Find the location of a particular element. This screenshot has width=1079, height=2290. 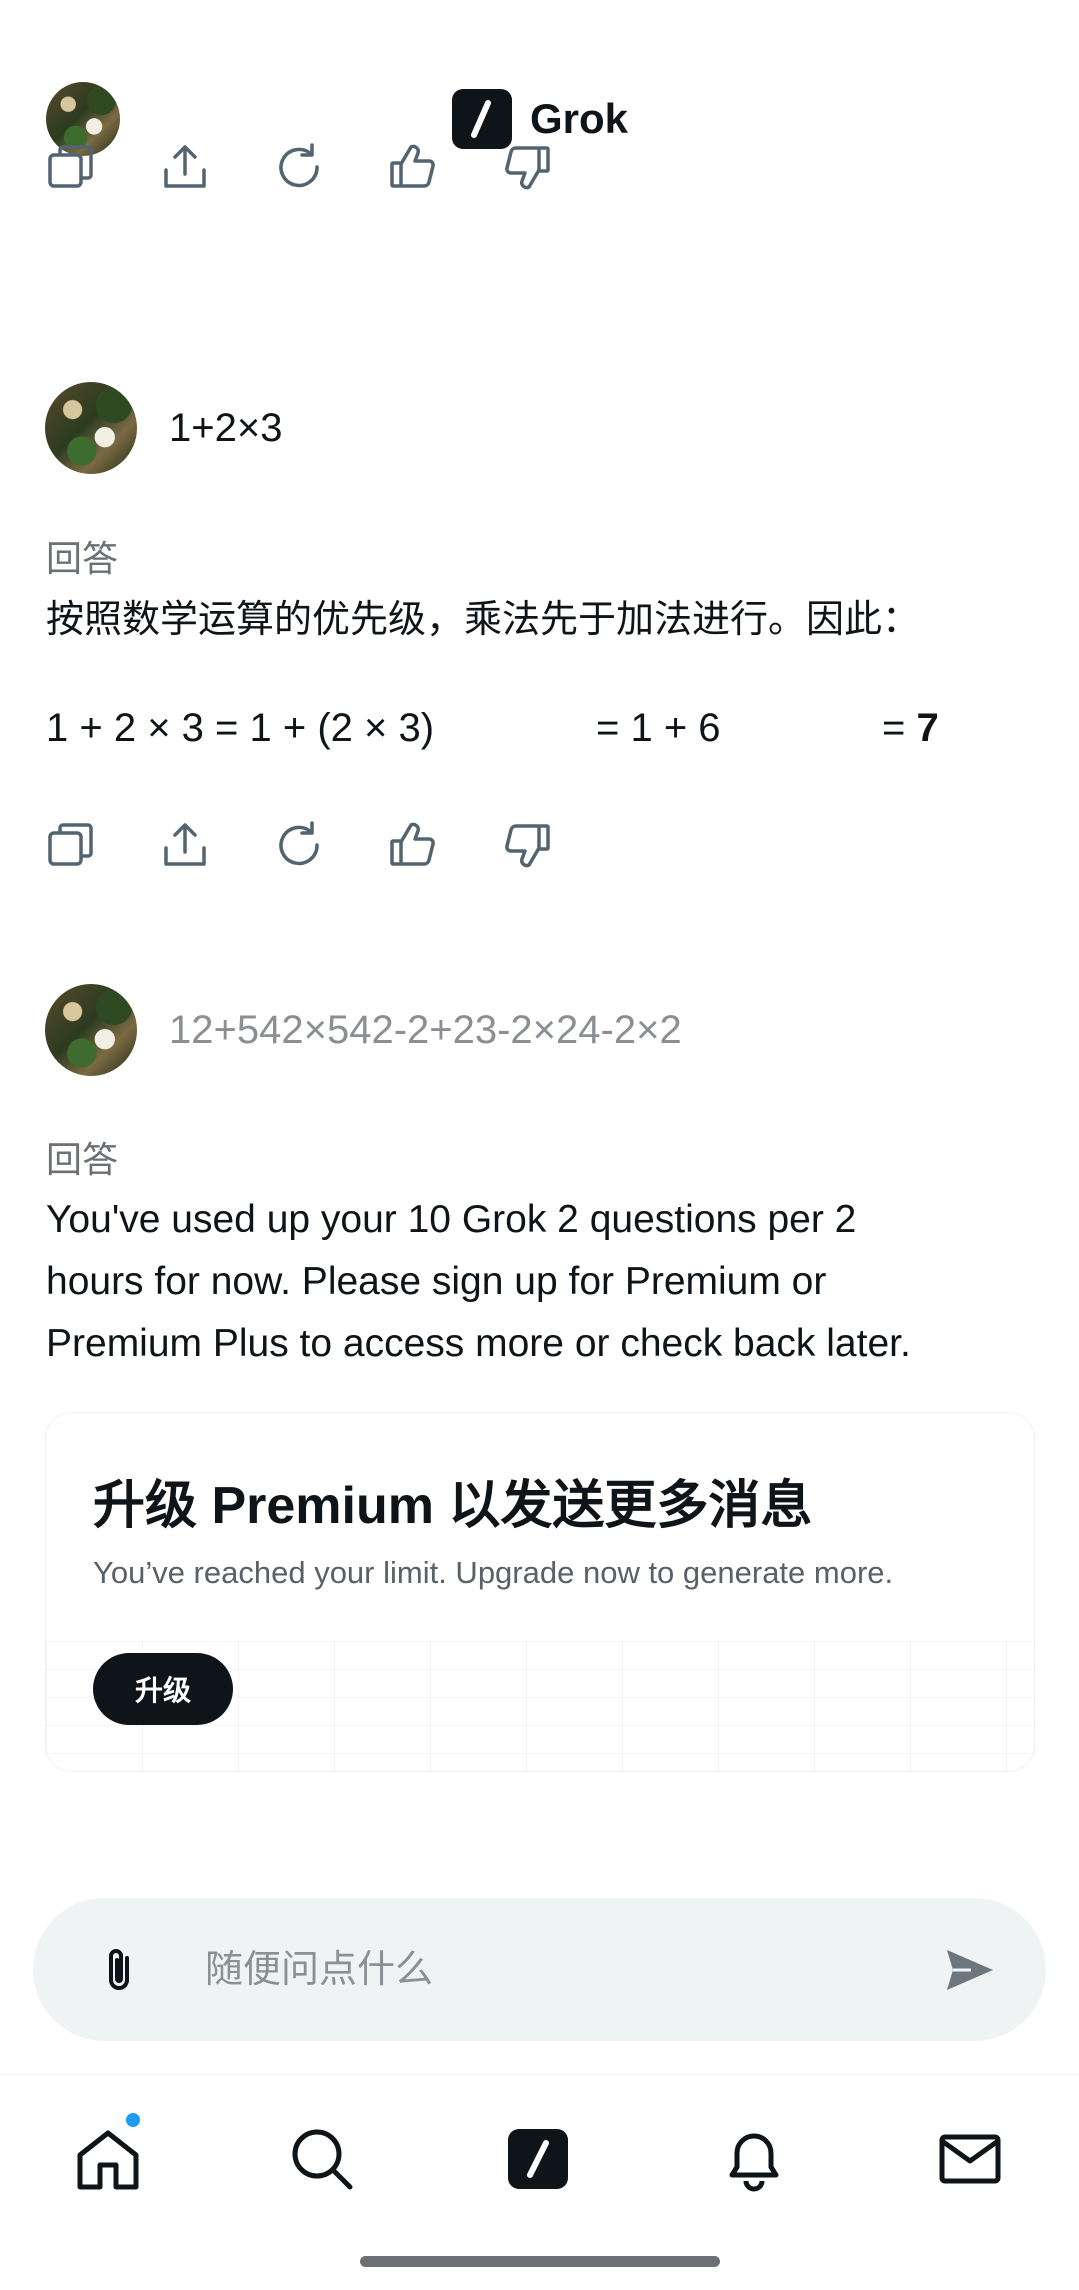

search-icon is located at coordinates (322, 2159).